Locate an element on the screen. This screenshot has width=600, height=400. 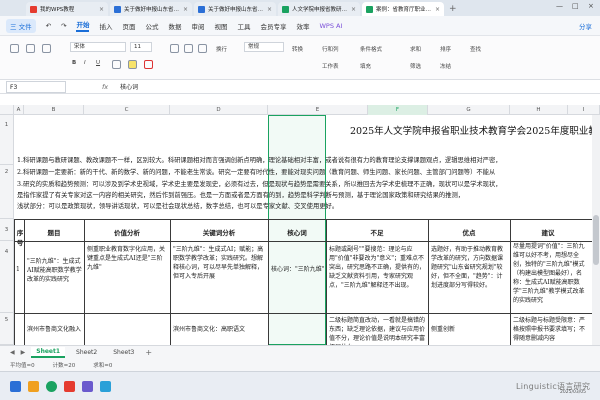
row-header-4: 4 is located at coordinates (7, 277).